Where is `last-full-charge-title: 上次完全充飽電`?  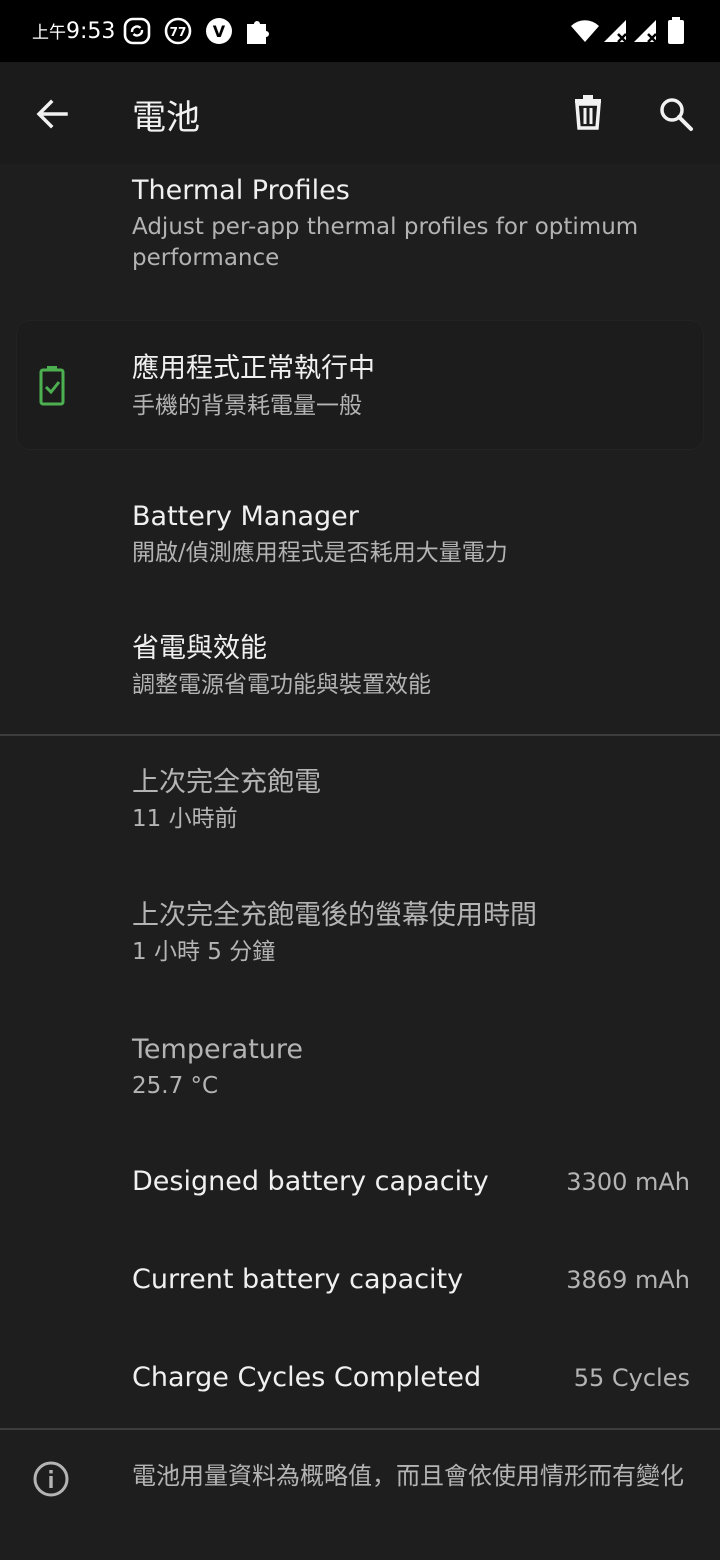 last-full-charge-title: 上次完全充飽電 is located at coordinates (226, 782).